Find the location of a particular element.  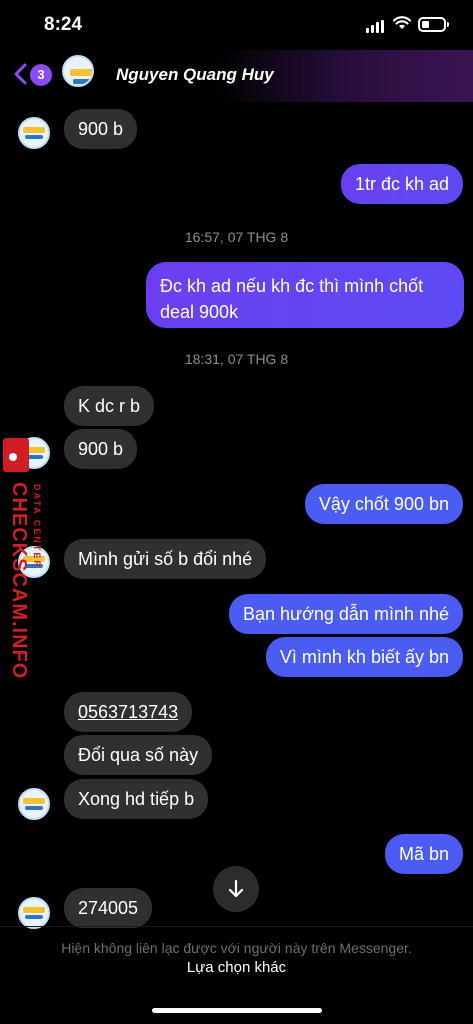

scroll-to-bottom-button is located at coordinates (236, 889).